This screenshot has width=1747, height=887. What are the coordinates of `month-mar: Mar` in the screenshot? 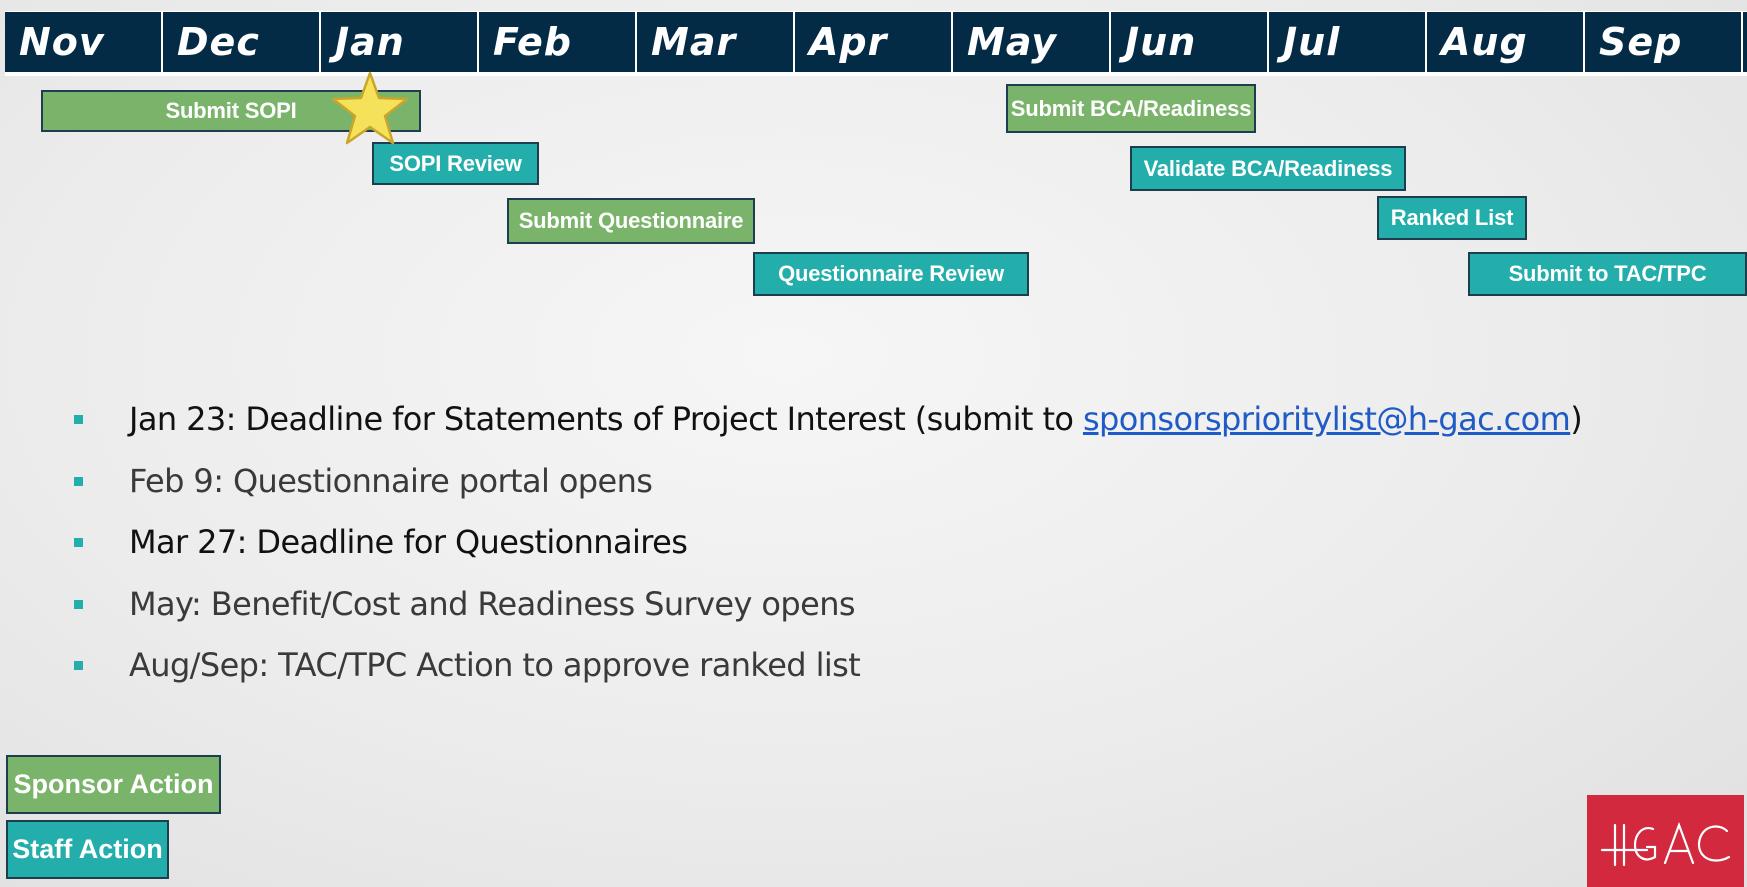 It's located at (716, 42).